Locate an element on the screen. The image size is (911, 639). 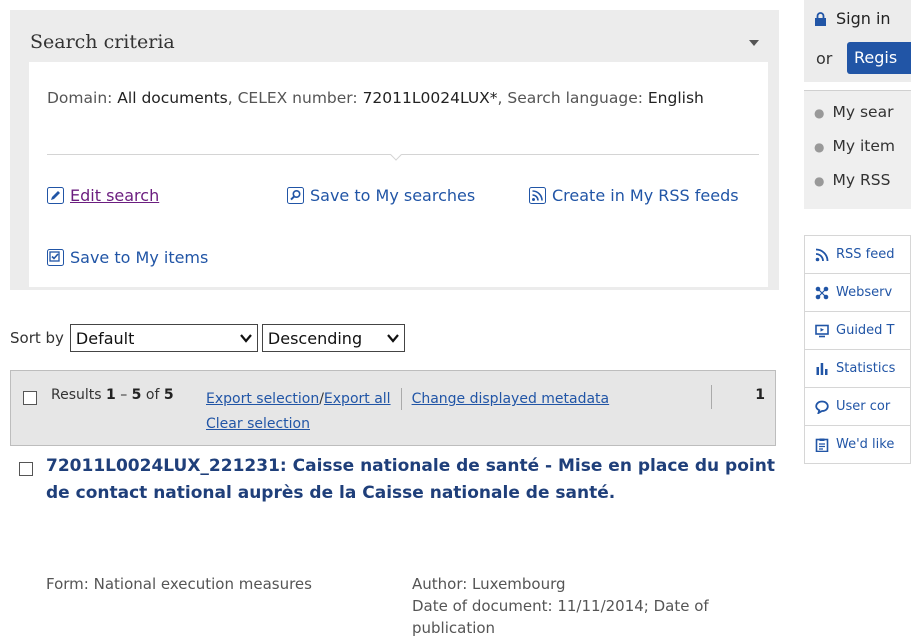
user-corner-label: User cor is located at coordinates (863, 406).